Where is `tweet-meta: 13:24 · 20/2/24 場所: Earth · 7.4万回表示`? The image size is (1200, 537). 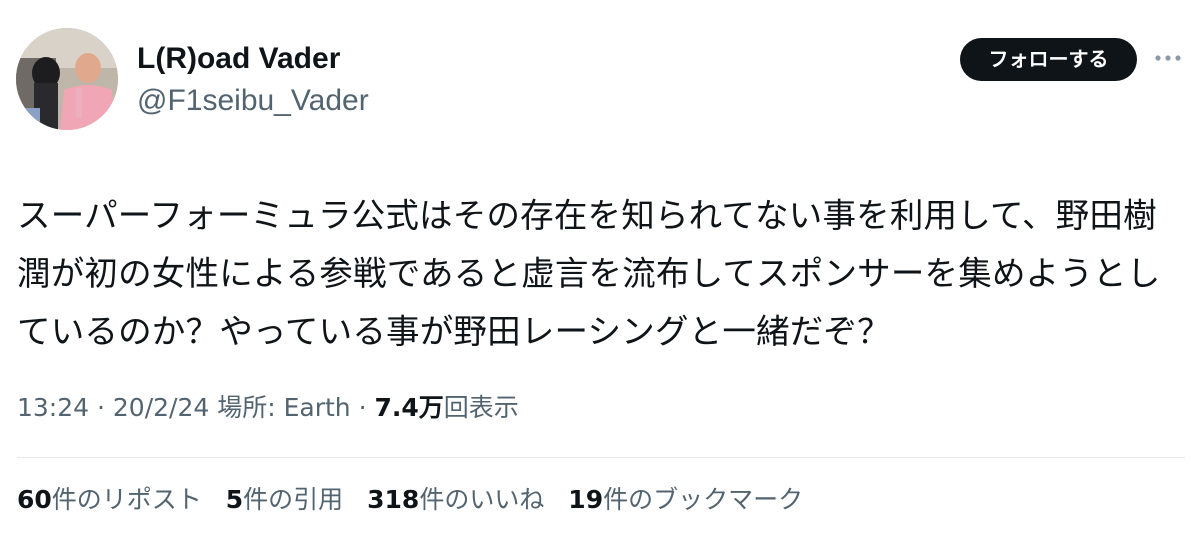 tweet-meta: 13:24 · 20/2/24 場所: Earth · 7.4万回表示 is located at coordinates (268, 408).